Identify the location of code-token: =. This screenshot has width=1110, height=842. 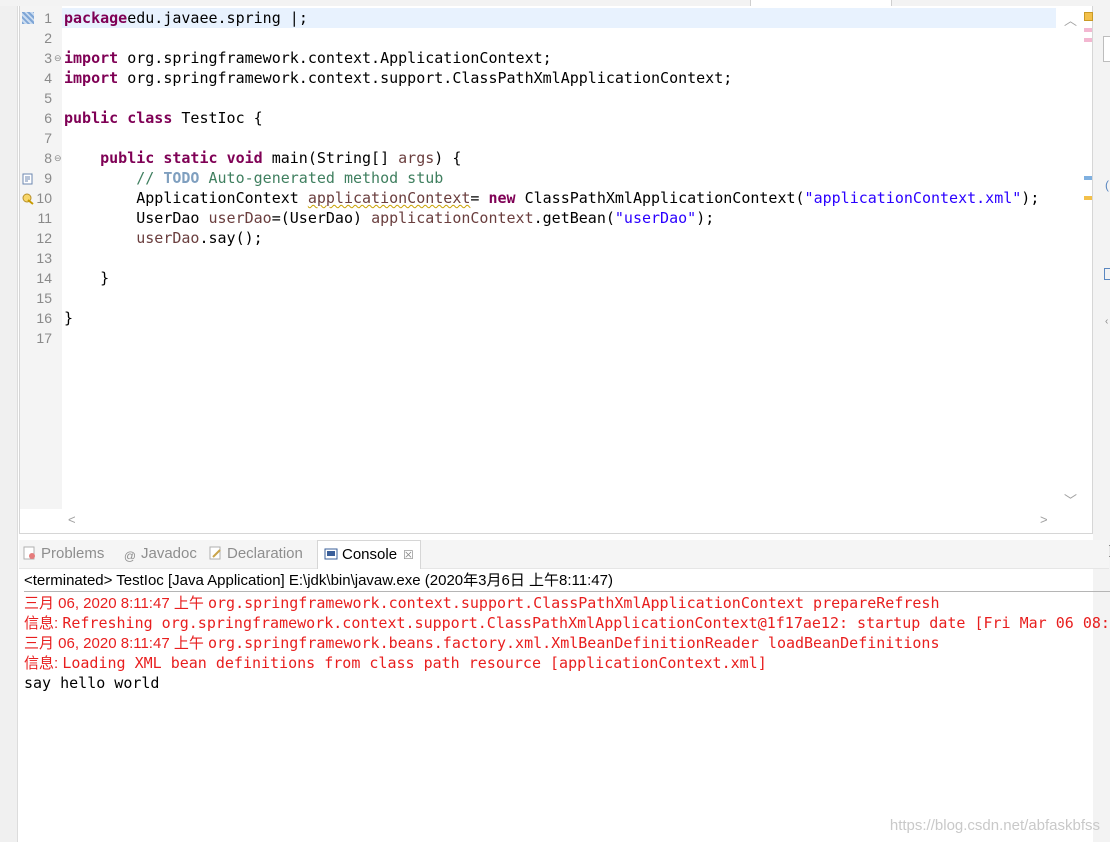
(479, 198).